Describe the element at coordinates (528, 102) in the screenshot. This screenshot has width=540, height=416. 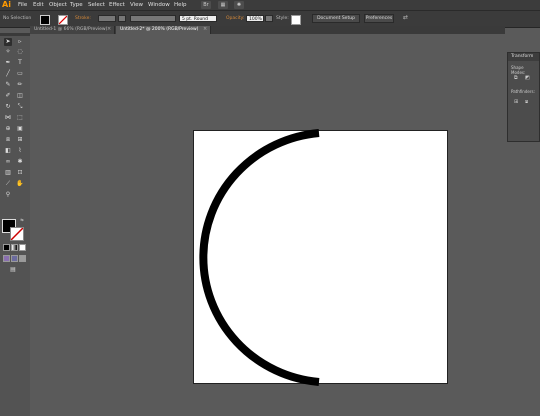
I see `trim-icon: ⧈` at that location.